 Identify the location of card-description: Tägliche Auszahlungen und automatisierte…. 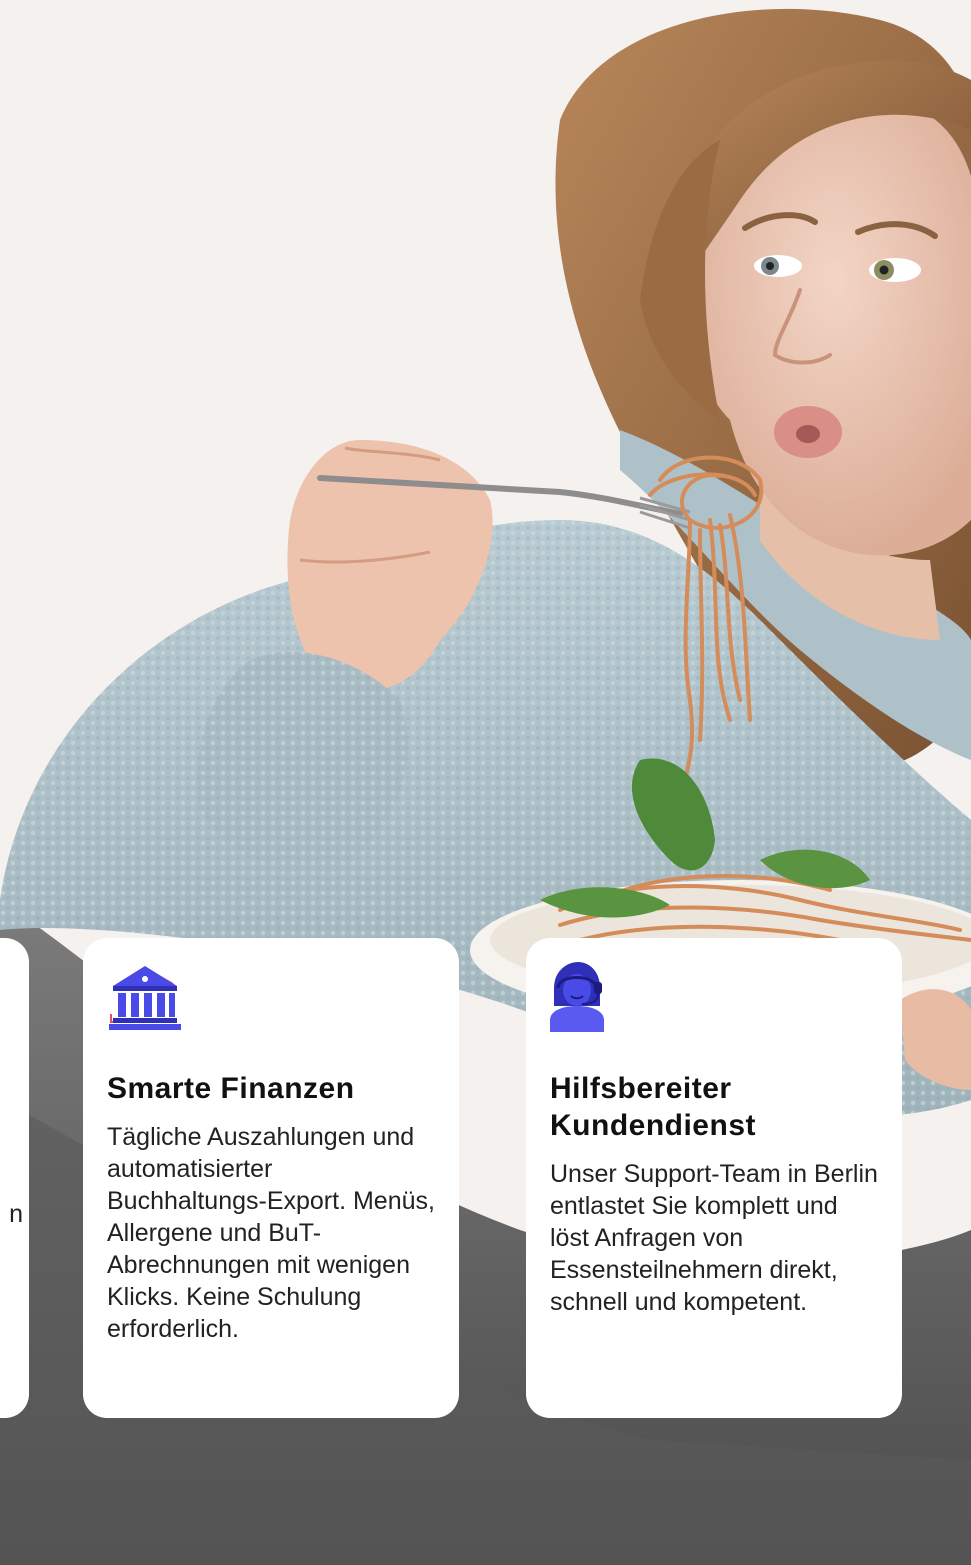
(271, 1233).